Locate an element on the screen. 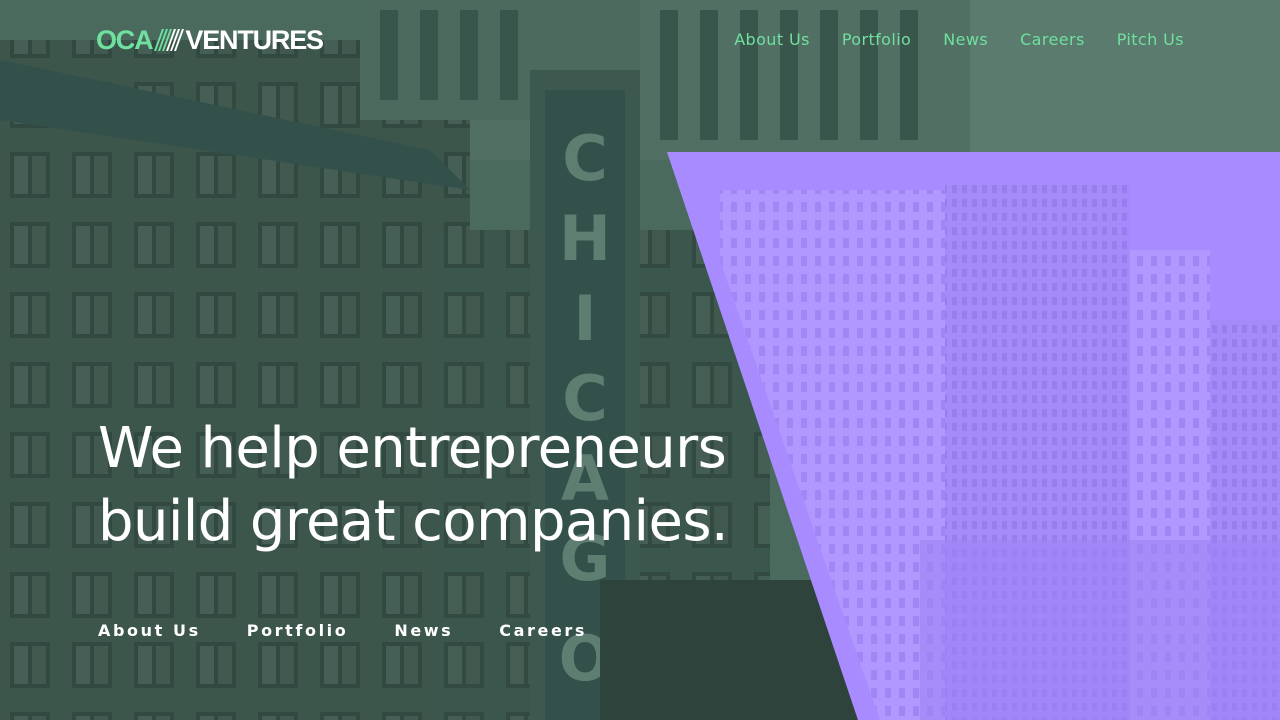 The height and width of the screenshot is (720, 1280). hero-portfolio-link: Portfolio is located at coordinates (298, 631).